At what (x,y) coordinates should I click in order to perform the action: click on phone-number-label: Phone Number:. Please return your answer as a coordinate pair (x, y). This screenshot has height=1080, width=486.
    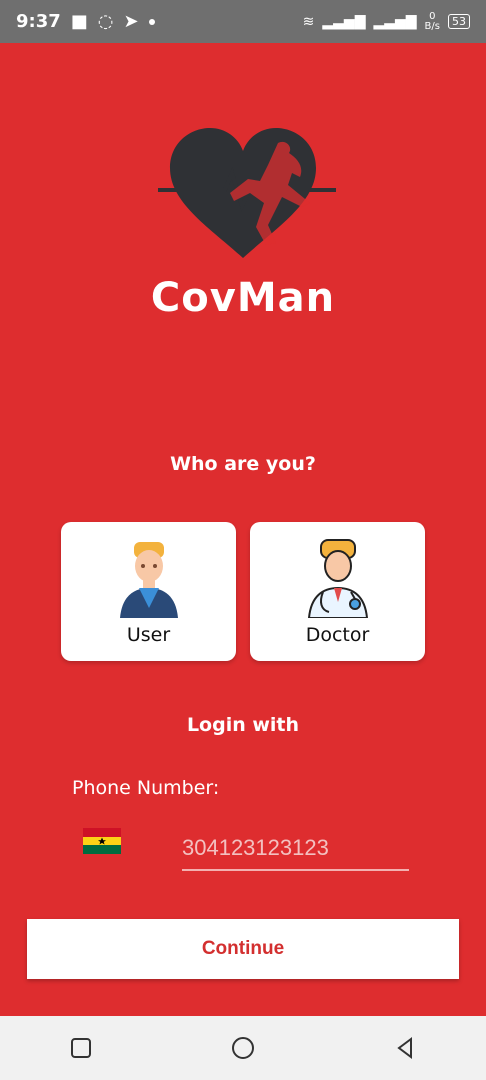
    Looking at the image, I should click on (146, 788).